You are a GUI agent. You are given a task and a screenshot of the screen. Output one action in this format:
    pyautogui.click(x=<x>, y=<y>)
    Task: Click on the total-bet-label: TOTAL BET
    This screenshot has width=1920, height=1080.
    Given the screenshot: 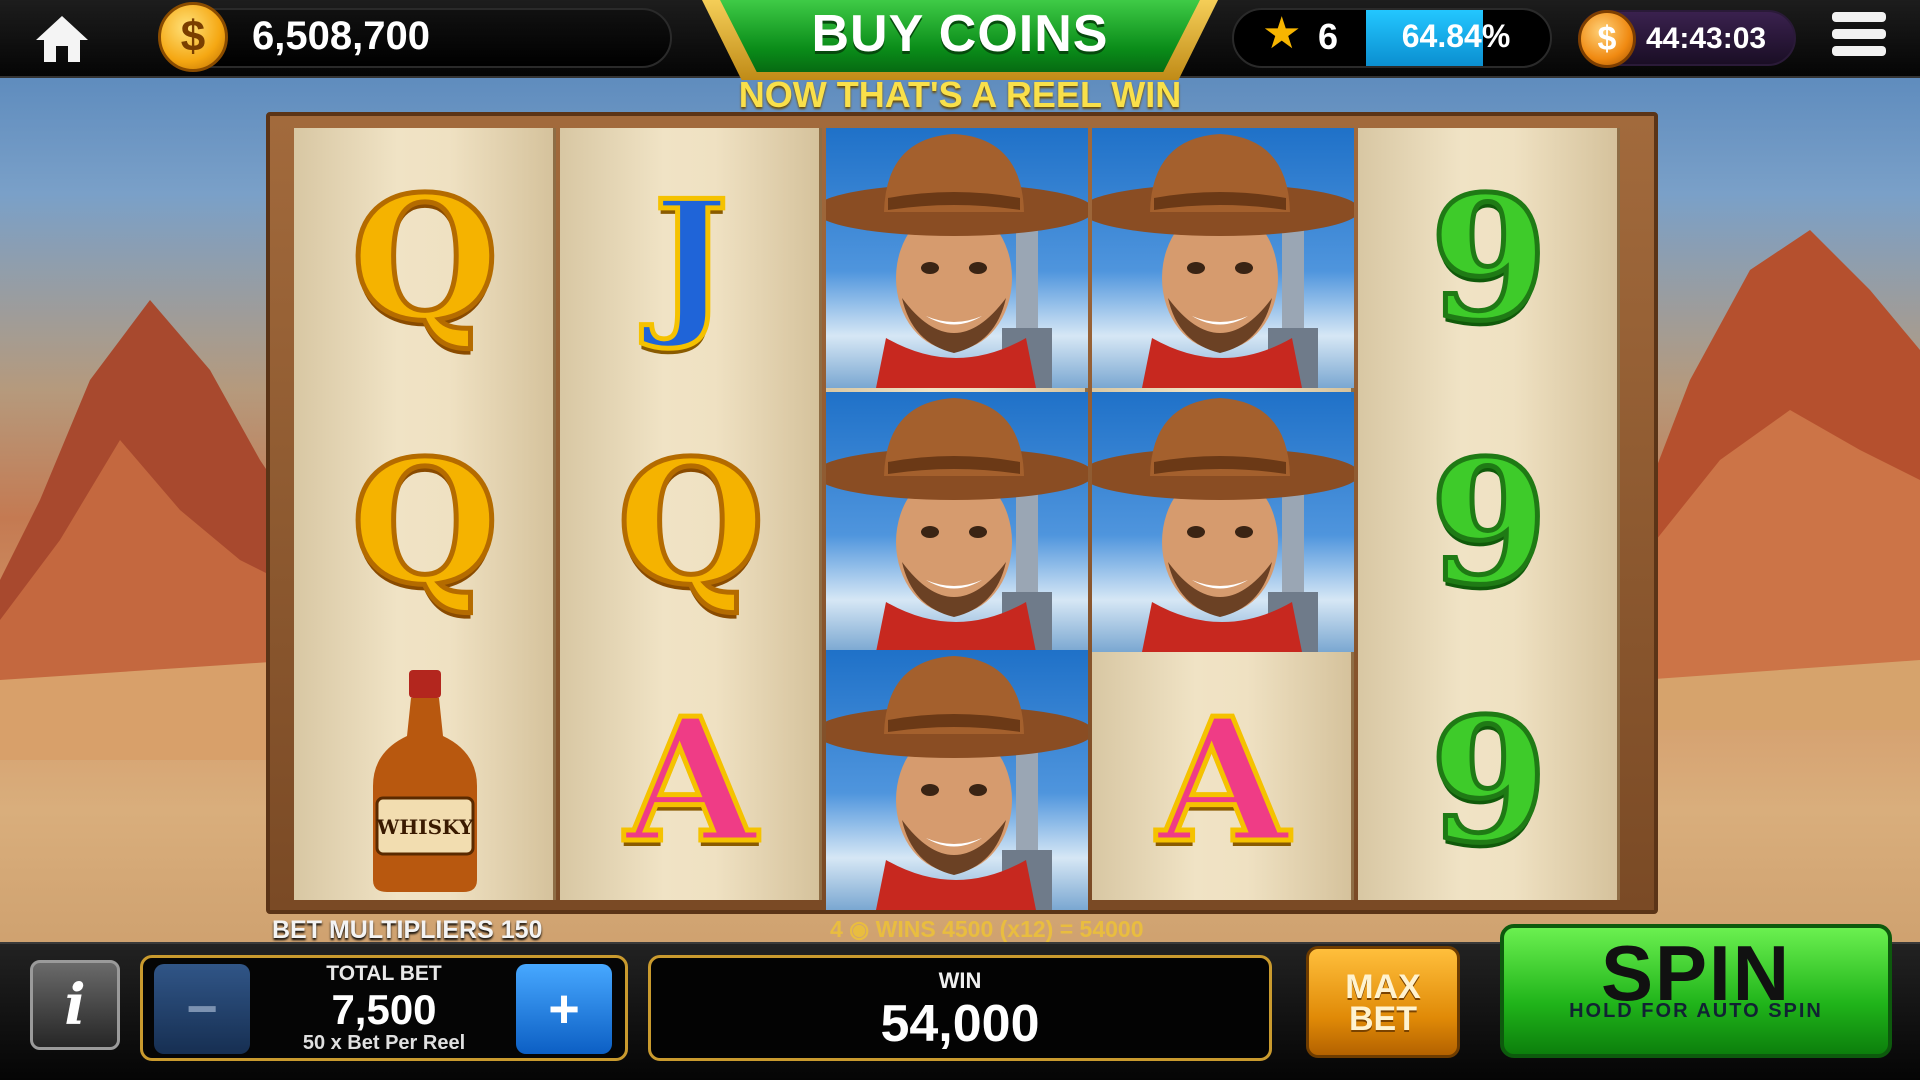 What is the action you would take?
    pyautogui.click(x=384, y=973)
    